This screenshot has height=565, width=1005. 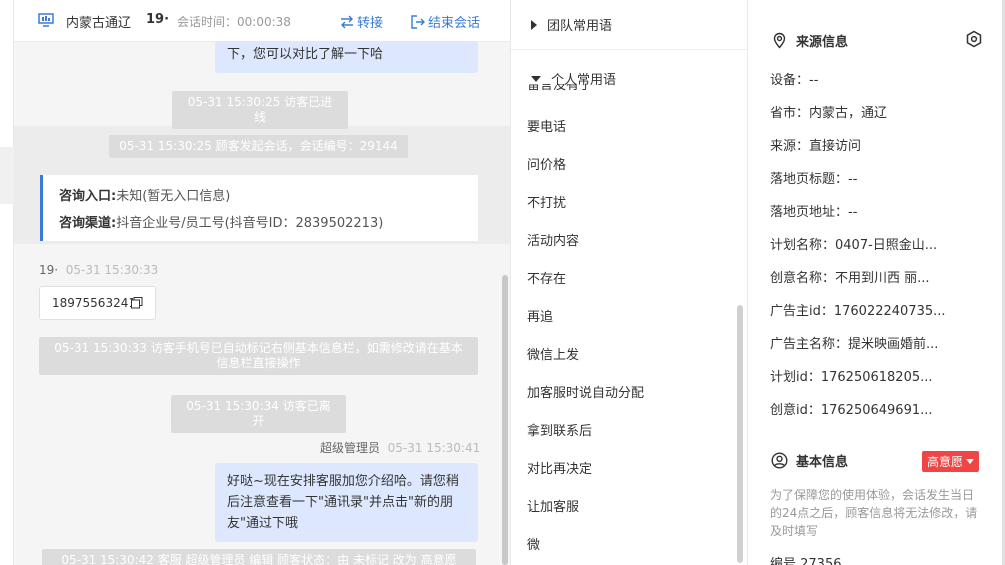 I want to click on group-divider, so click(x=629, y=49).